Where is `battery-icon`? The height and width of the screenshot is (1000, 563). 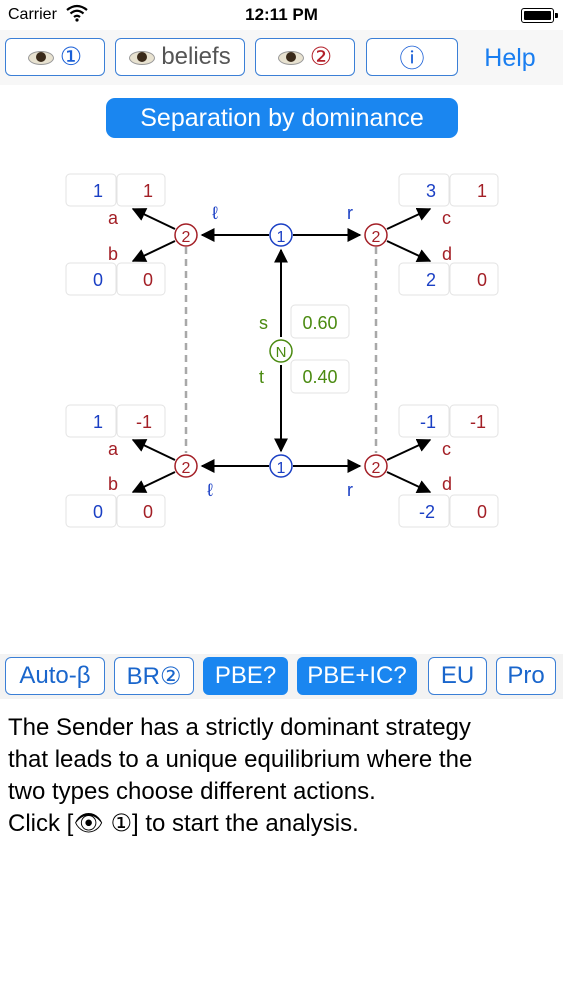
battery-icon is located at coordinates (539, 15).